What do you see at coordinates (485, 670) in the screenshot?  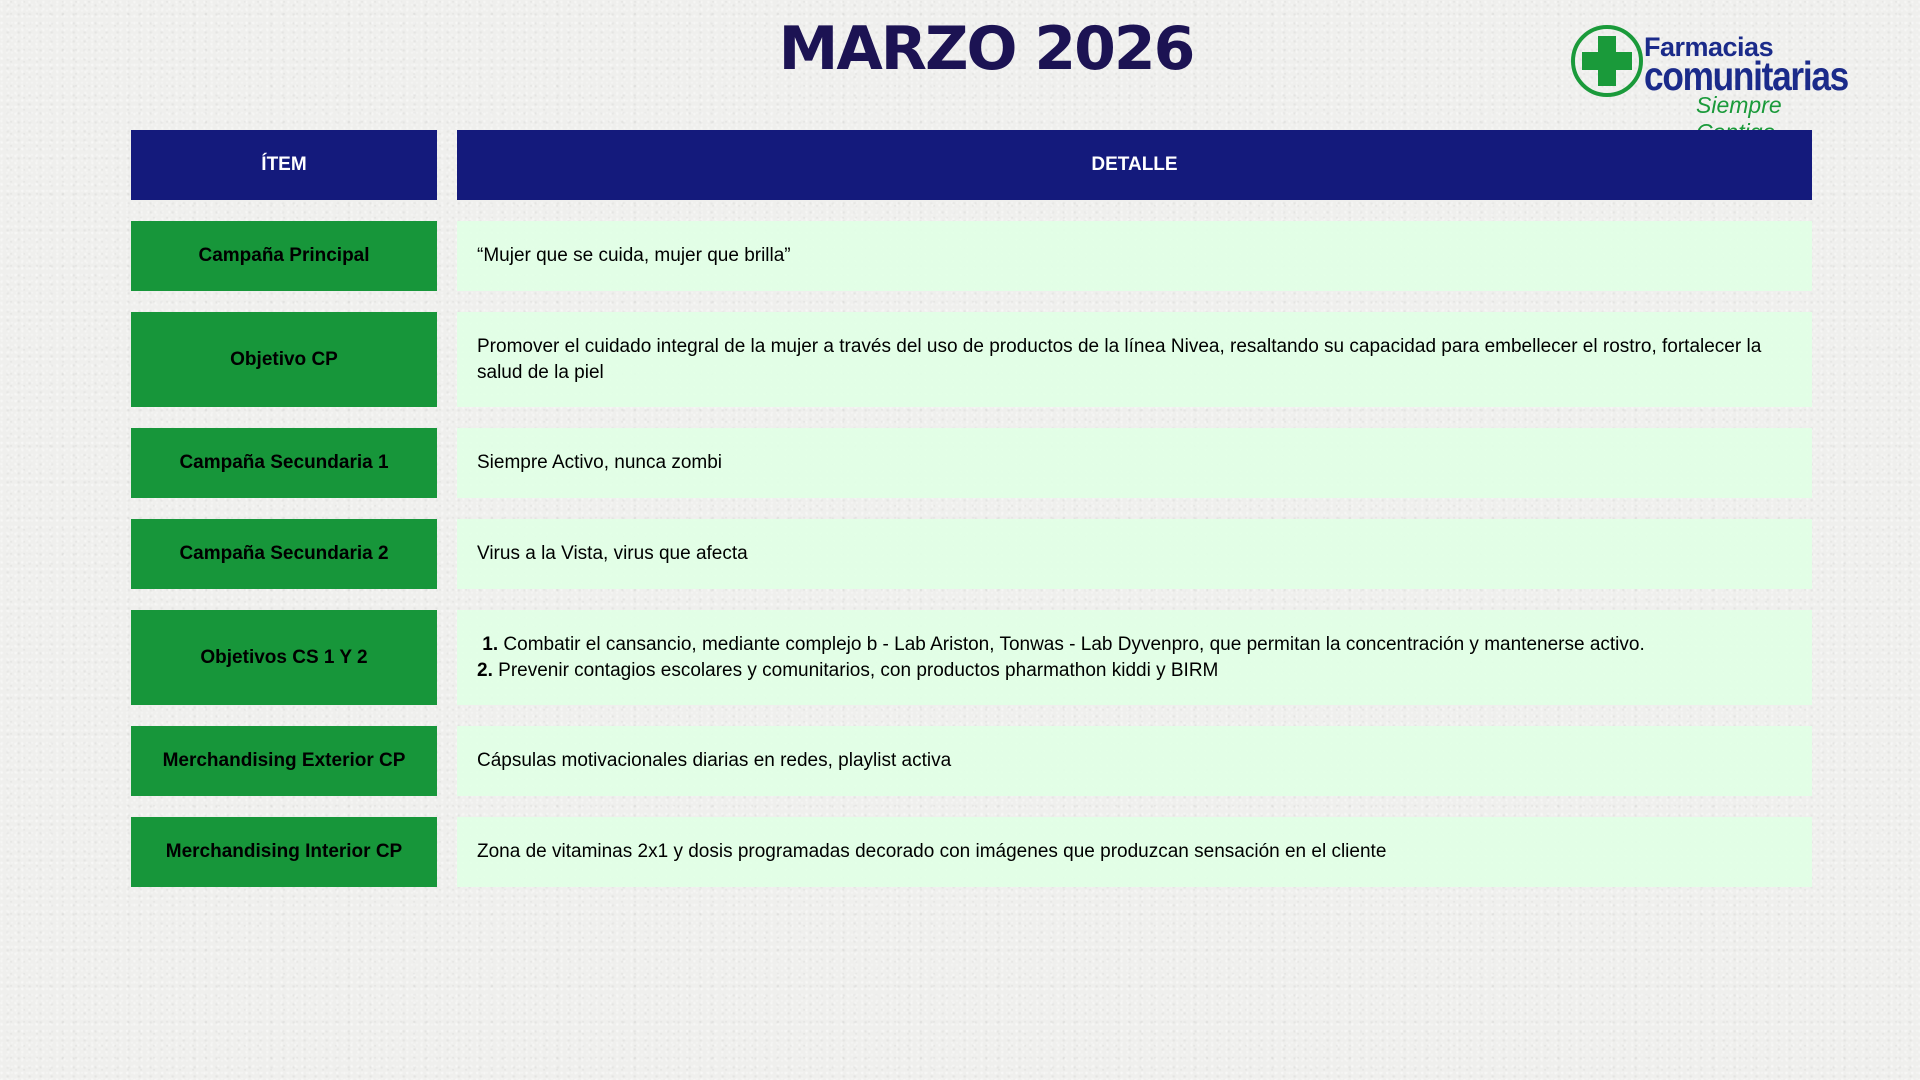 I see `objective-number-2: 2.` at bounding box center [485, 670].